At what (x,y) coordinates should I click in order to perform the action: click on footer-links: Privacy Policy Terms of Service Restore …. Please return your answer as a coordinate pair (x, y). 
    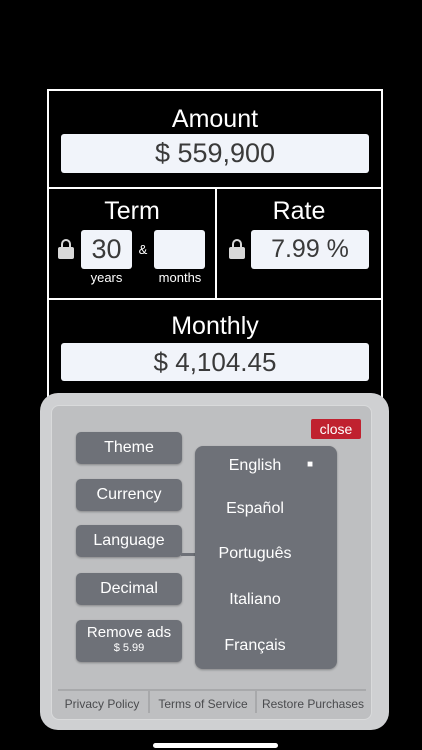
    Looking at the image, I should click on (212, 705).